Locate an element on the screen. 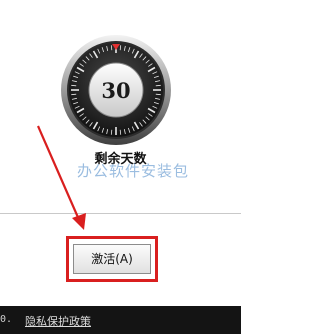  footer-bar: 0. 隐私保护政策 is located at coordinates (120, 320).